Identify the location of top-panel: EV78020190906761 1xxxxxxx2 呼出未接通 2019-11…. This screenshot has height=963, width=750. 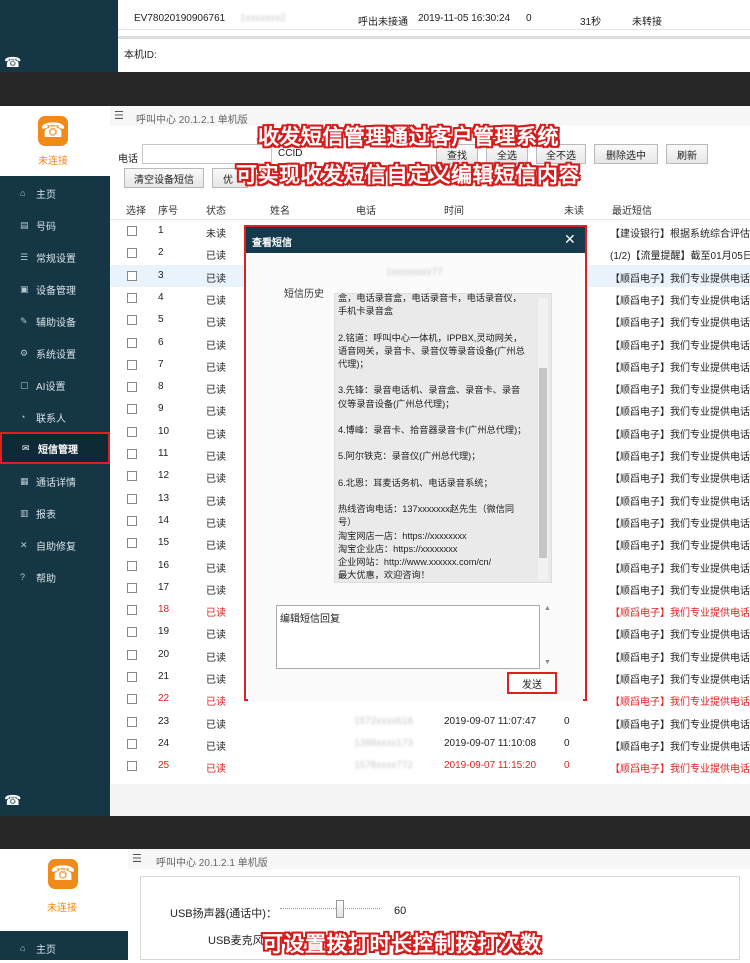
(434, 36).